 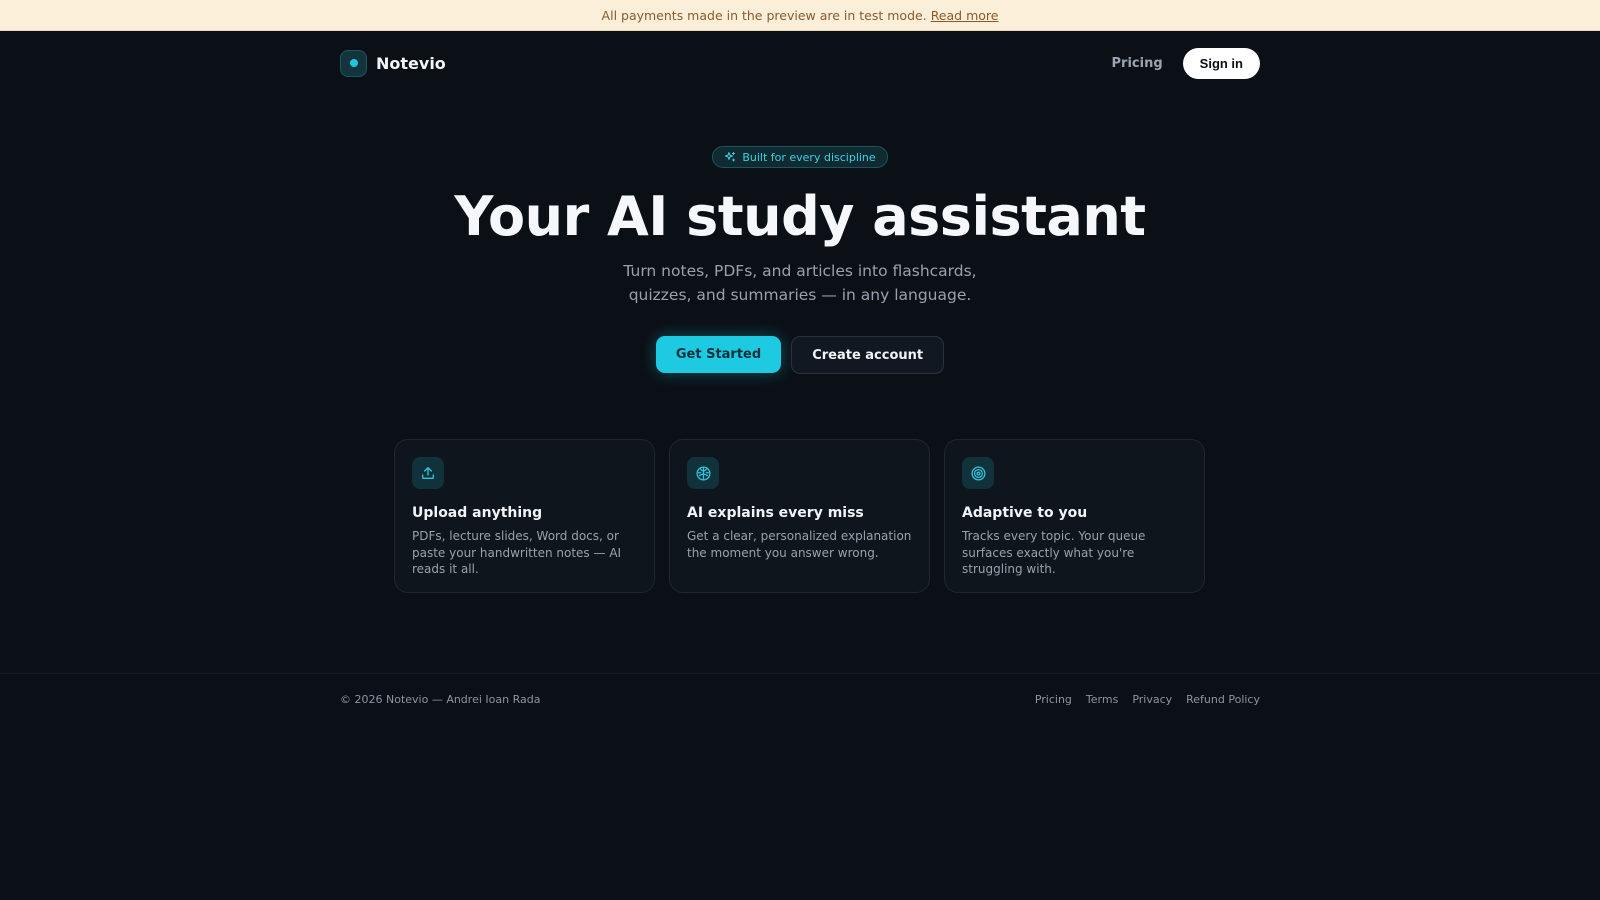 I want to click on discipline-badge: Built for every discipline, so click(x=800, y=157).